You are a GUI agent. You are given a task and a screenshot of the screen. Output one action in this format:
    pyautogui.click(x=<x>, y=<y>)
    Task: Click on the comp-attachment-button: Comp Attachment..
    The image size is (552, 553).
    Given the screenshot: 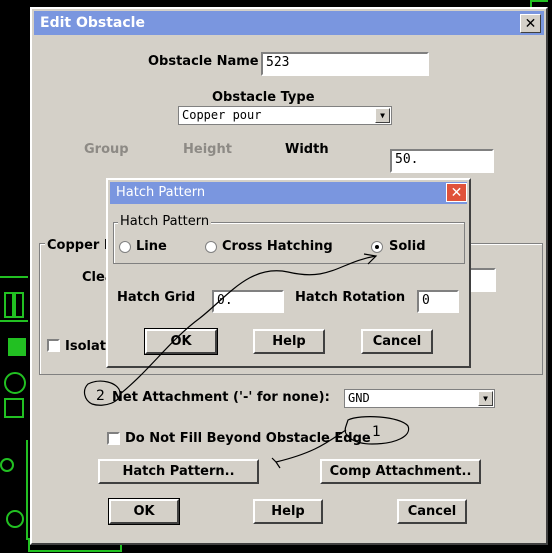 What is the action you would take?
    pyautogui.click(x=400, y=471)
    